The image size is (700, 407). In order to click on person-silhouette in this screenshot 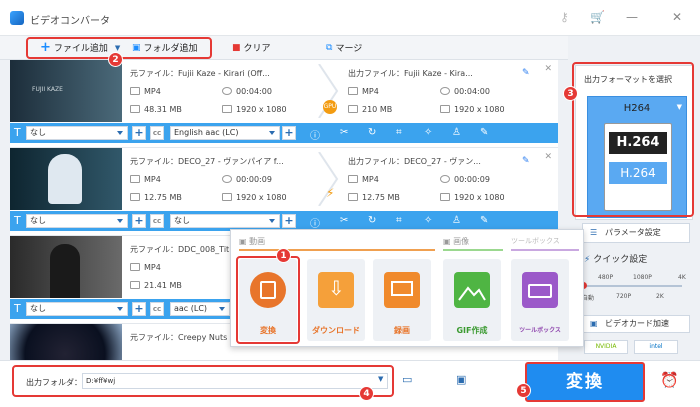, I will do `click(65, 271)`.